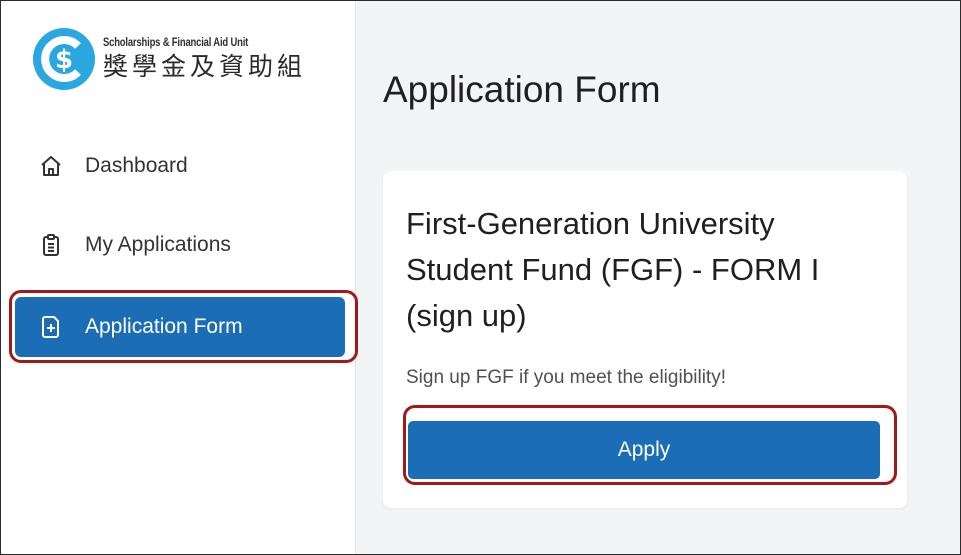 This screenshot has height=555, width=961. I want to click on sidebar-item-application-form: Application Form, so click(180, 327).